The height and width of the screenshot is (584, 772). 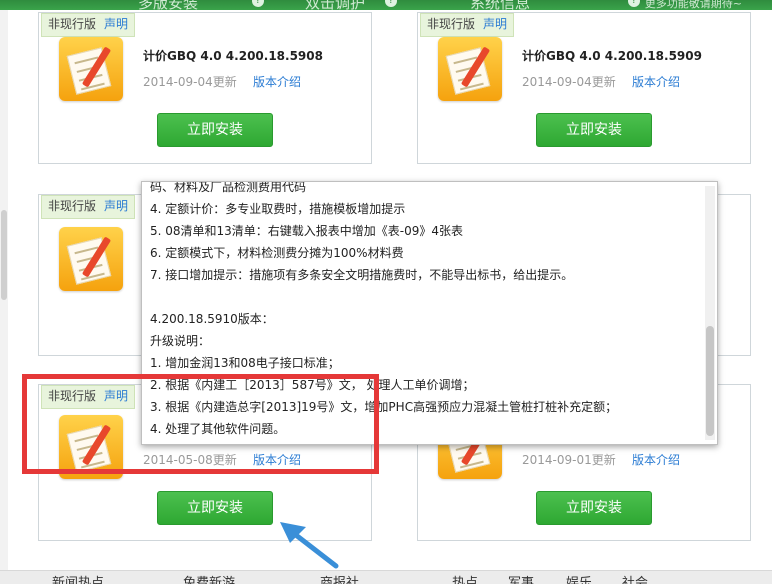 What do you see at coordinates (612, 56) in the screenshot?
I see `product-title: 计价GBQ 4.0 4.200.18.5909` at bounding box center [612, 56].